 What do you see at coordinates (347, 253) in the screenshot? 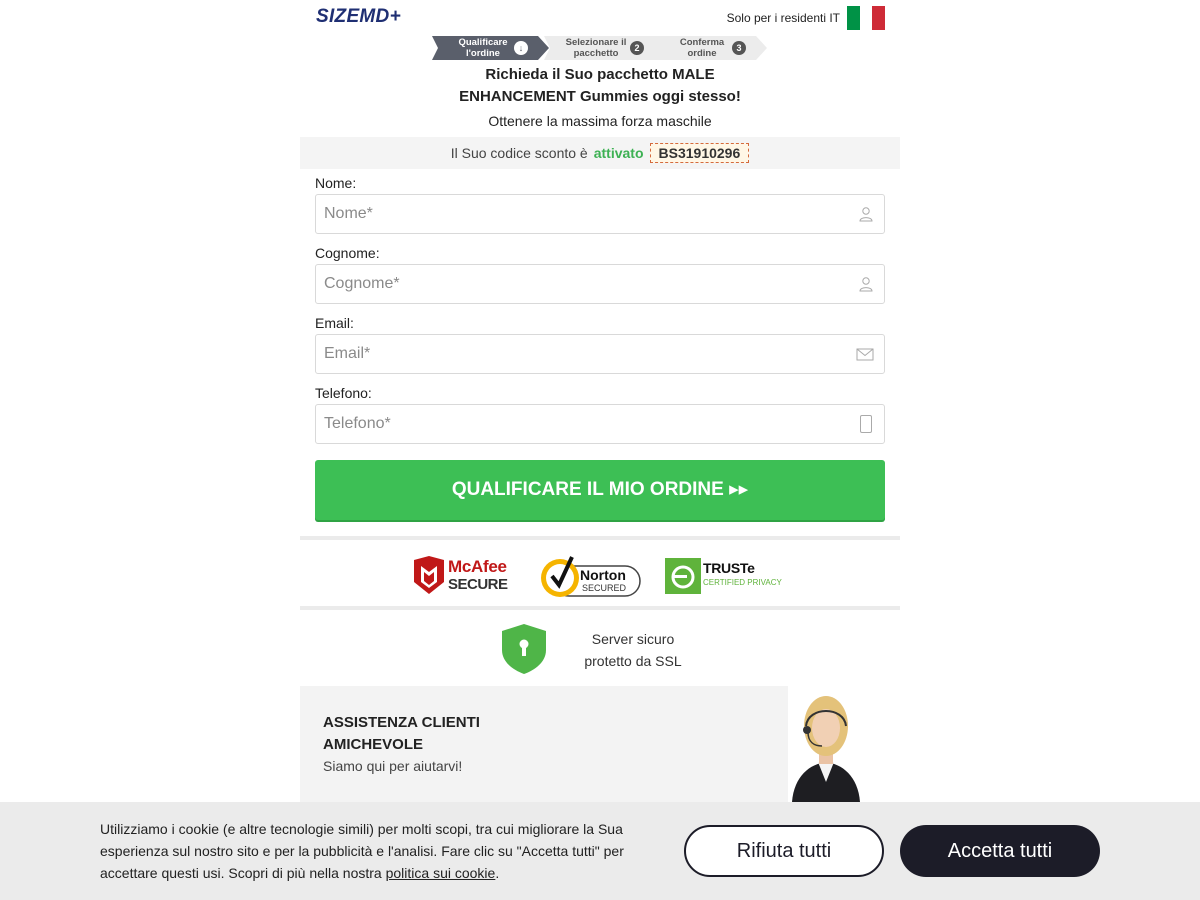
I see `last-name-label: Cognome:` at bounding box center [347, 253].